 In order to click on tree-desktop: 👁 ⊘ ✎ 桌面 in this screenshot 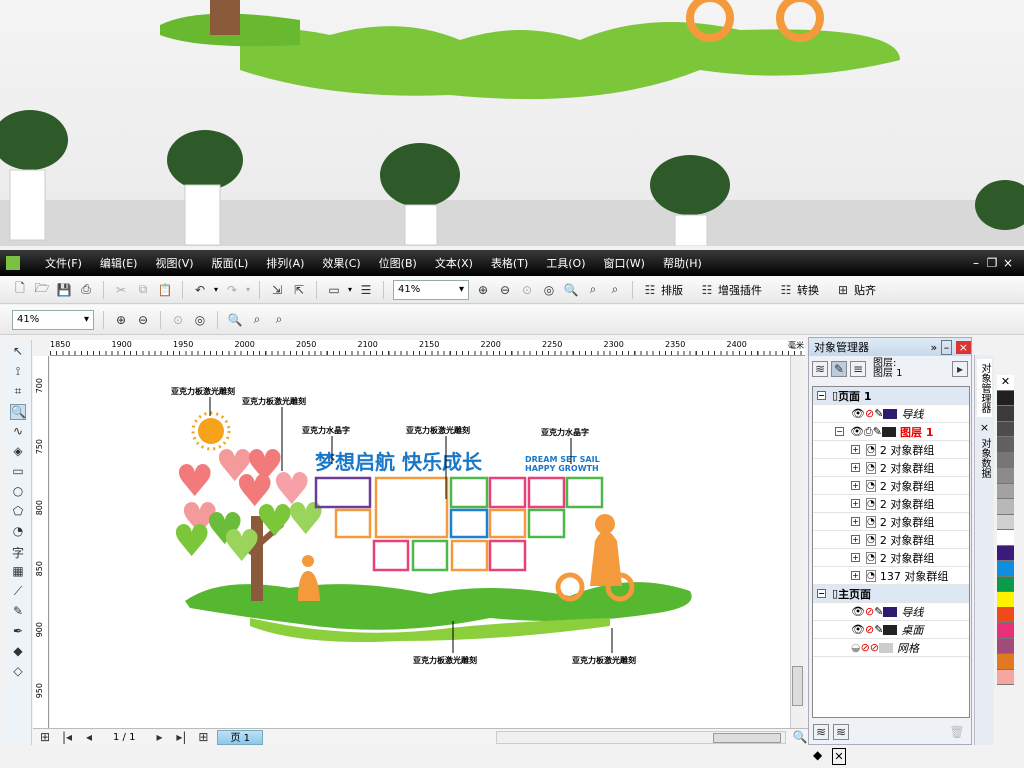, I will do `click(891, 630)`.